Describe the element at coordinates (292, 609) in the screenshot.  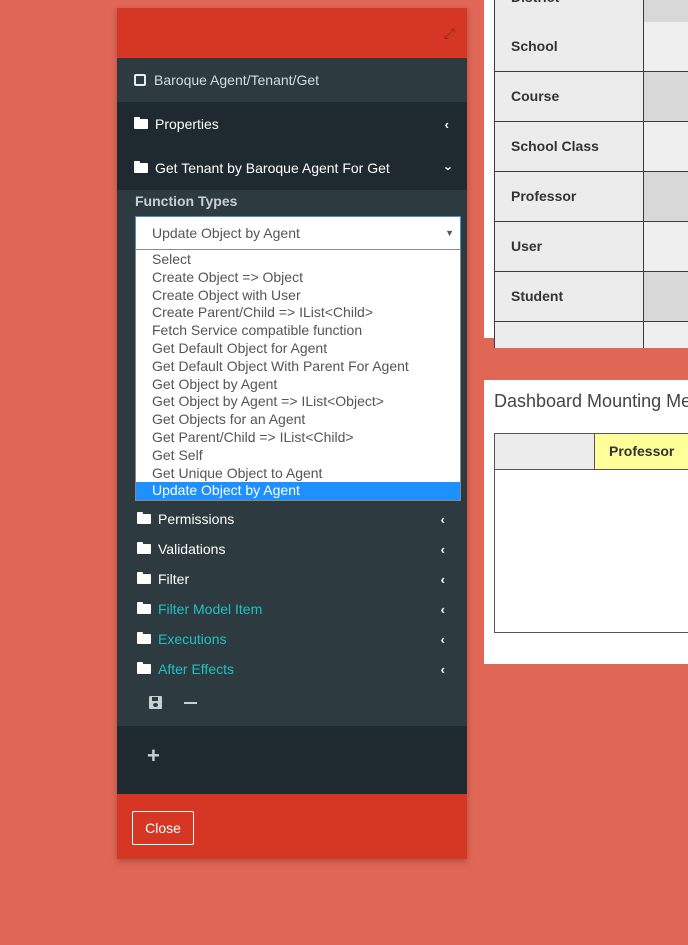
I see `sub-section-filter-model-item: Filter Model Item ‹` at that location.